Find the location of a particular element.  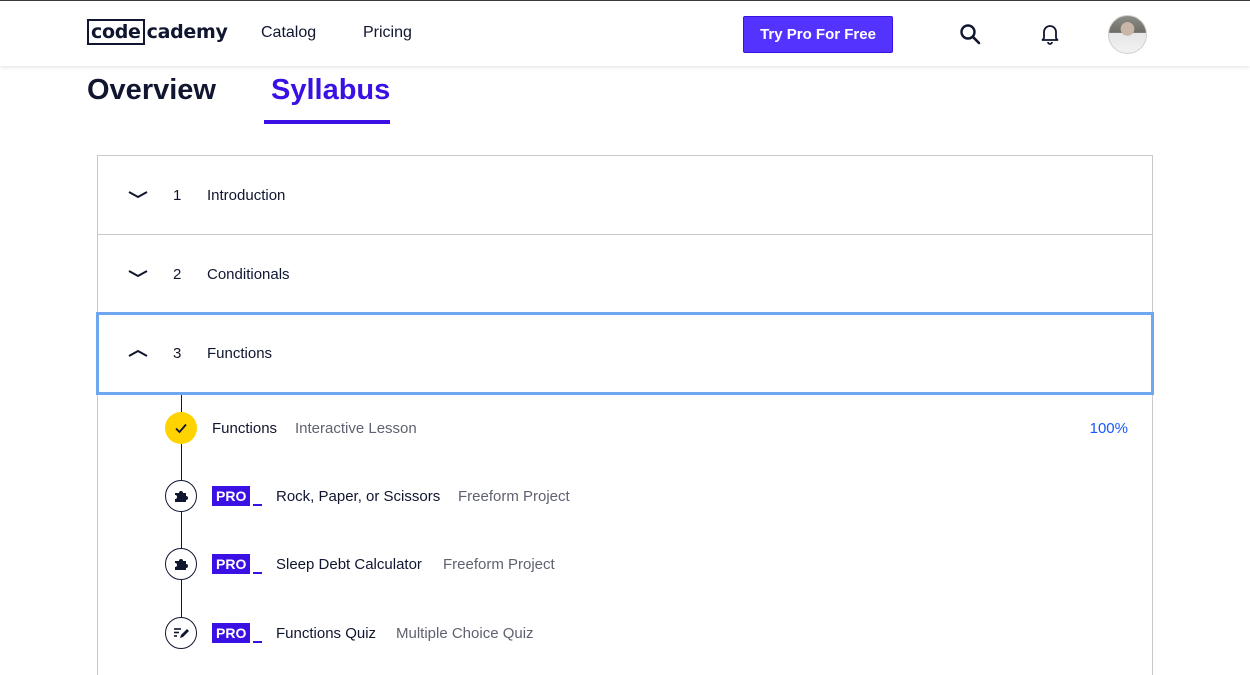

tab-overview: Overview is located at coordinates (151, 90).